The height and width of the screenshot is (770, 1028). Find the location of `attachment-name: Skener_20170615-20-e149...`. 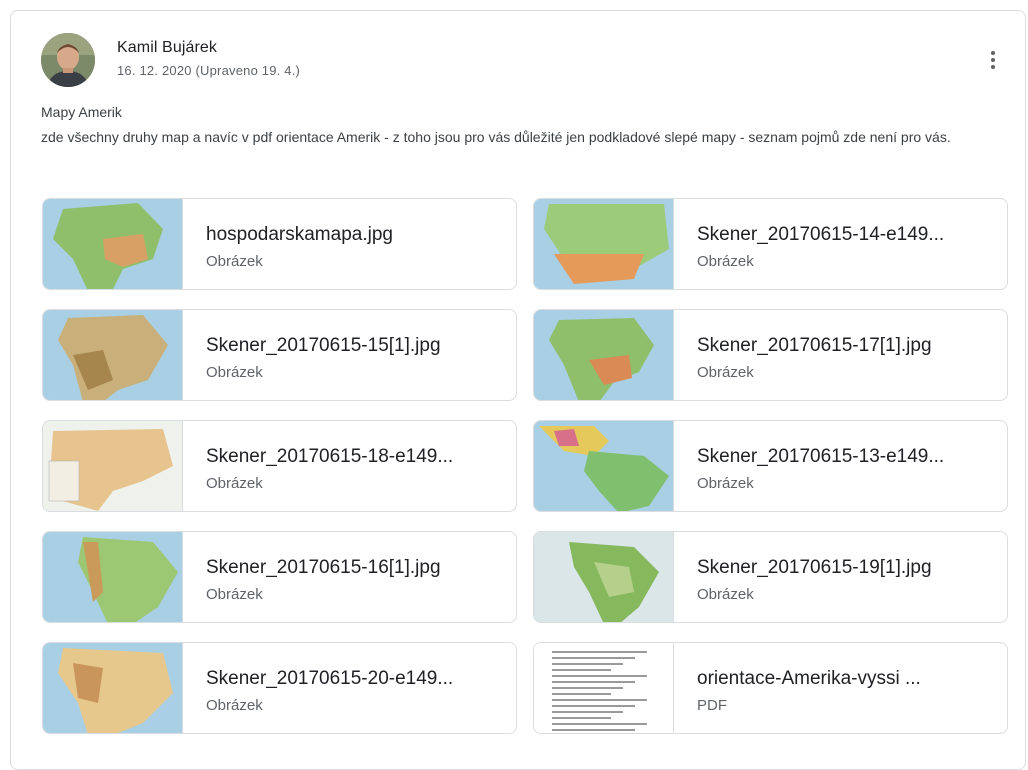

attachment-name: Skener_20170615-20-e149... is located at coordinates (330, 678).